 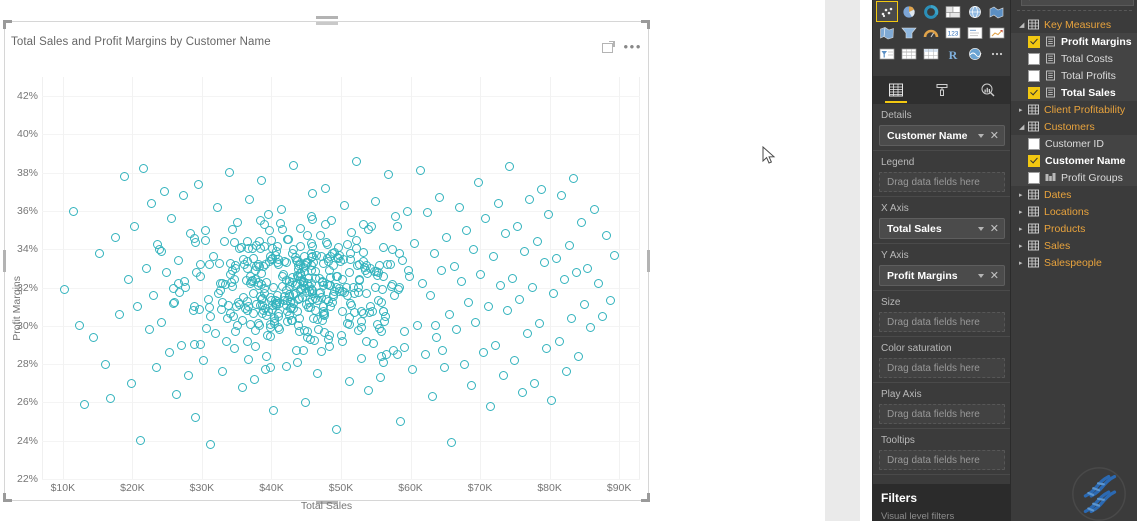 What do you see at coordinates (931, 32) in the screenshot?
I see `gauge-icon` at bounding box center [931, 32].